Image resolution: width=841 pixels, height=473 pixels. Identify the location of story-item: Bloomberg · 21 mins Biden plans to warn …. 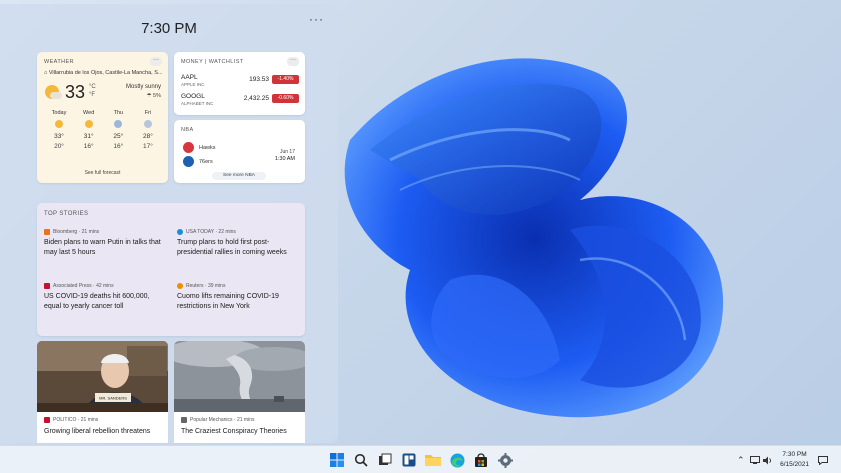
(106, 243).